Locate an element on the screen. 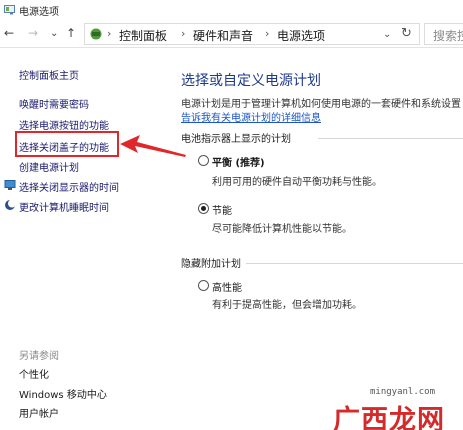 This screenshot has height=430, width=463. breadcrumb-power-options: 电源选项 is located at coordinates (301, 35).